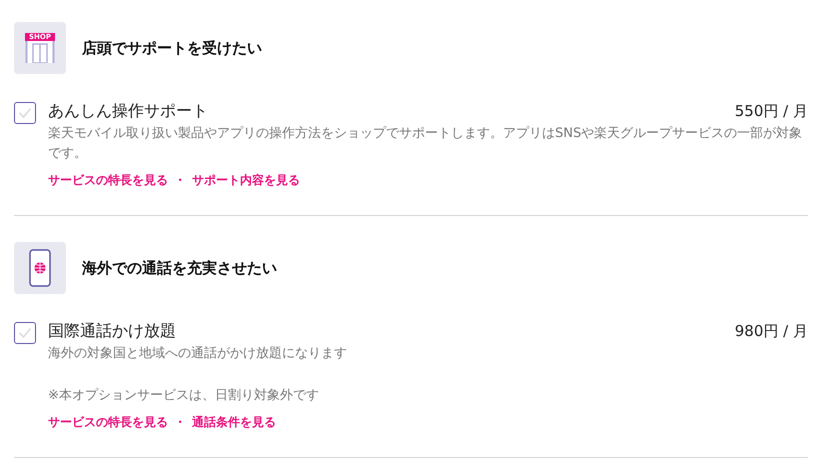 This screenshot has height=469, width=833. What do you see at coordinates (234, 422) in the screenshot?
I see `detail-link: 通話条件を見る` at bounding box center [234, 422].